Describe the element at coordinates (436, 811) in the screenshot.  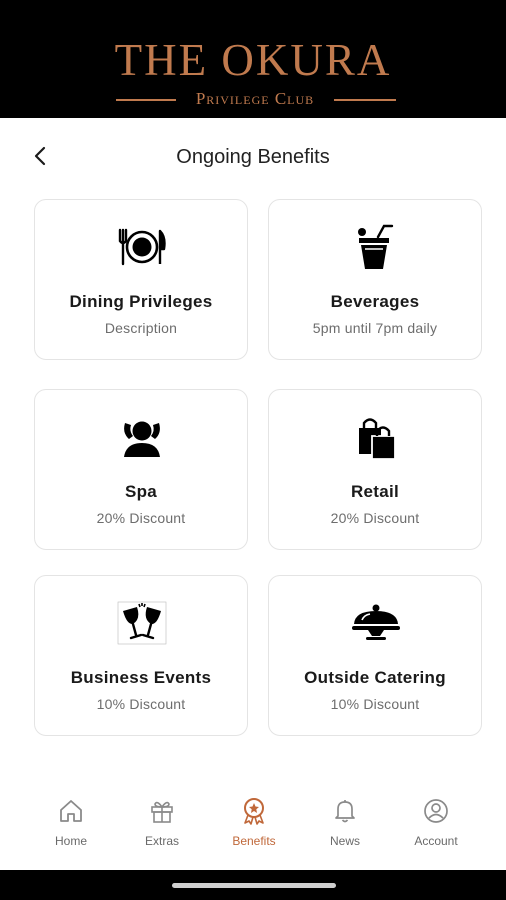
I see `user-circle-icon` at that location.